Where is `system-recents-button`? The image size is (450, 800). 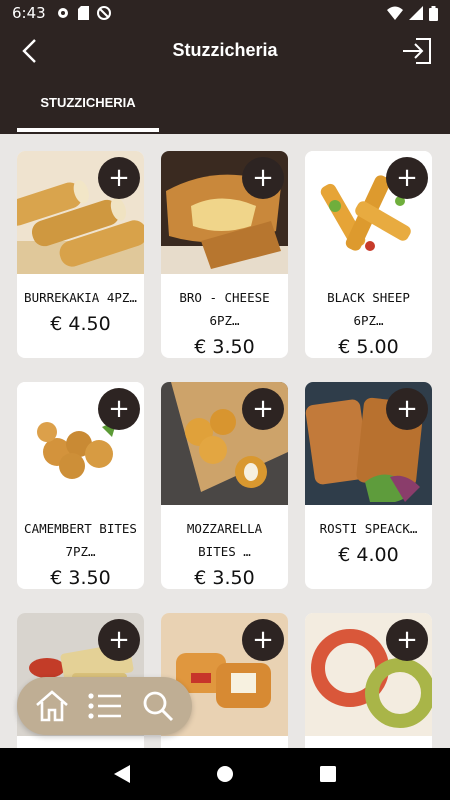
system-recents-button is located at coordinates (328, 774).